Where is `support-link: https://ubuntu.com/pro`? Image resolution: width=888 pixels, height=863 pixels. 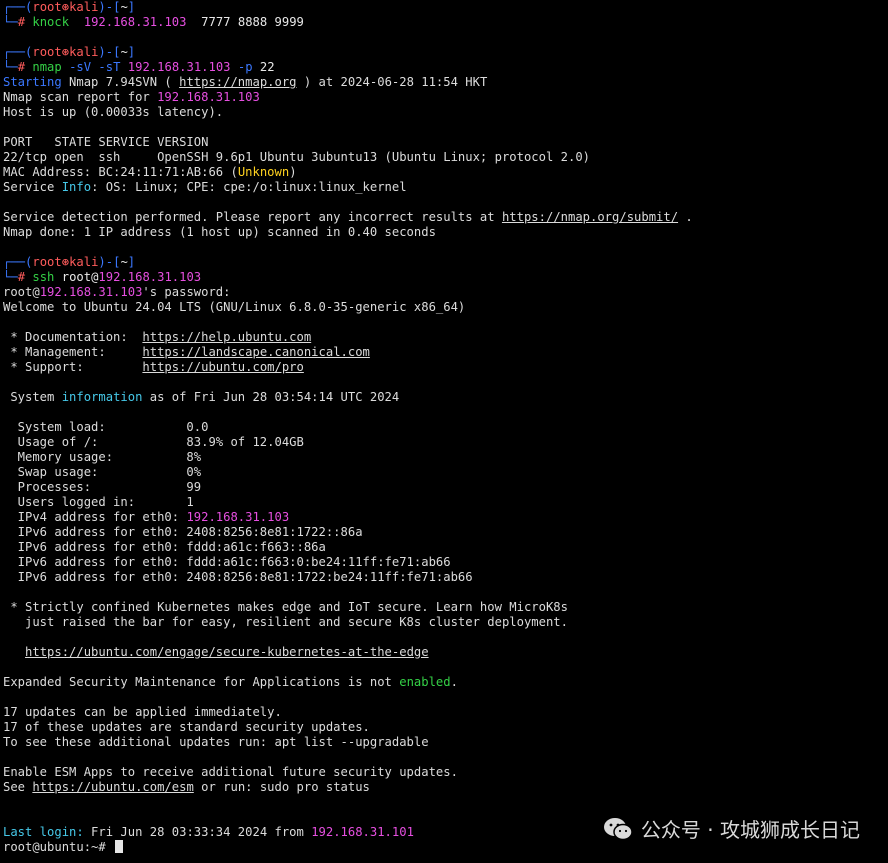
support-link: https://ubuntu.com/pro is located at coordinates (222, 367).